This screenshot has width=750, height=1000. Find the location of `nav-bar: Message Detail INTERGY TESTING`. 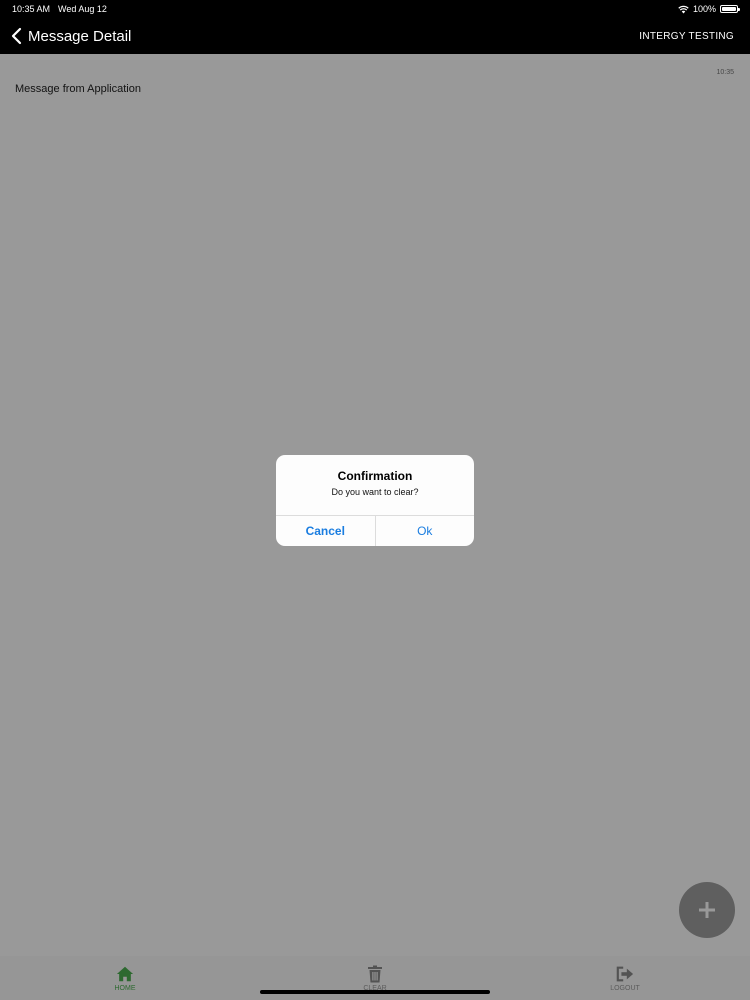

nav-bar: Message Detail INTERGY TESTING is located at coordinates (375, 36).